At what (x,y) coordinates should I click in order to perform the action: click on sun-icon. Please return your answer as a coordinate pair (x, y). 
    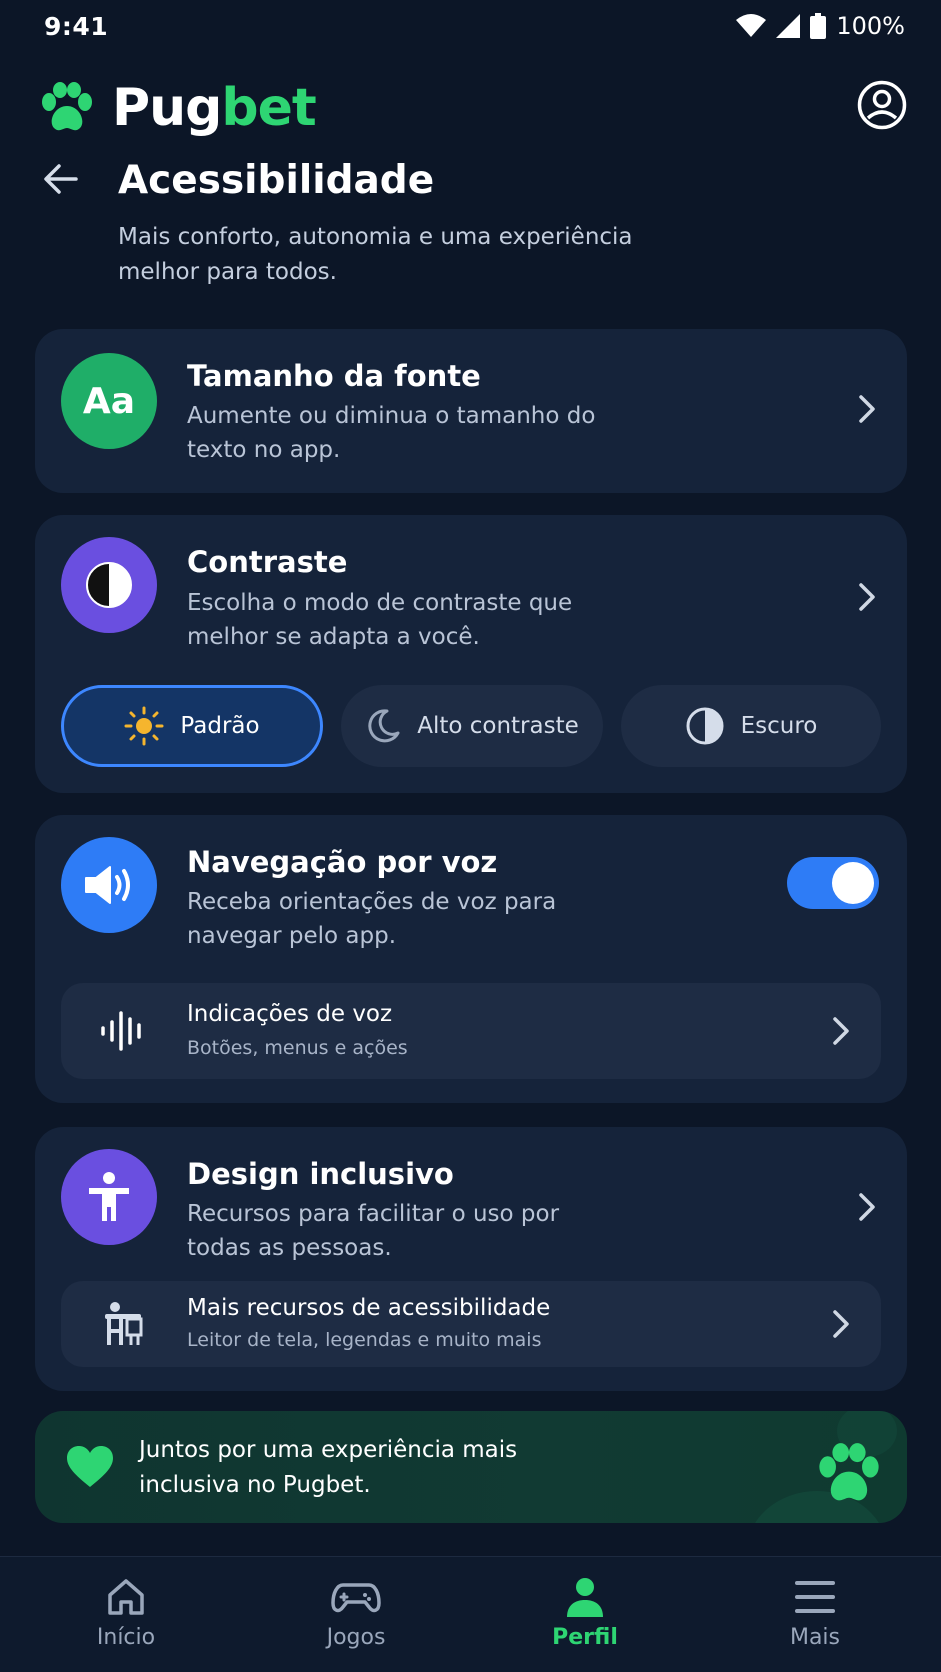
    Looking at the image, I should click on (144, 726).